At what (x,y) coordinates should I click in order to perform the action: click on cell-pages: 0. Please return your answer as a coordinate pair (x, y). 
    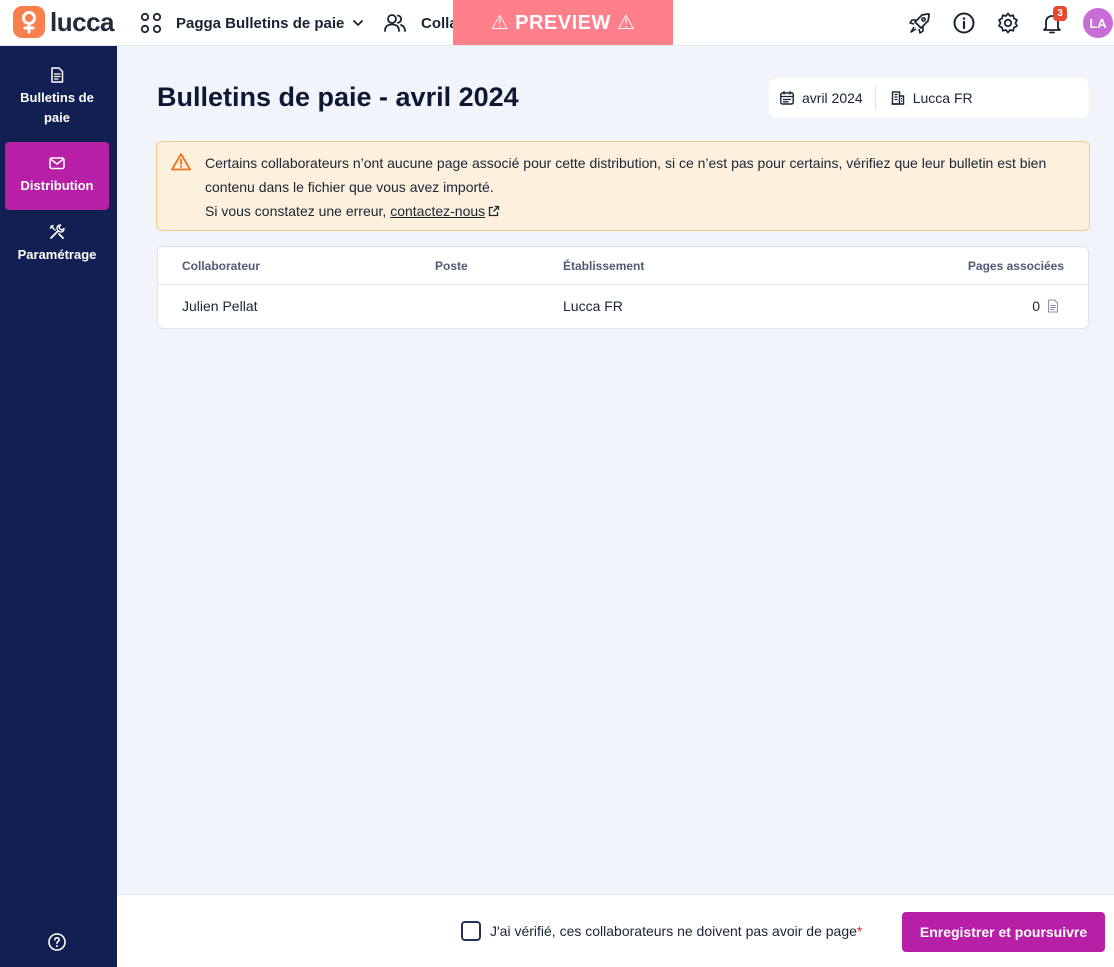
    Looking at the image, I should click on (1046, 306).